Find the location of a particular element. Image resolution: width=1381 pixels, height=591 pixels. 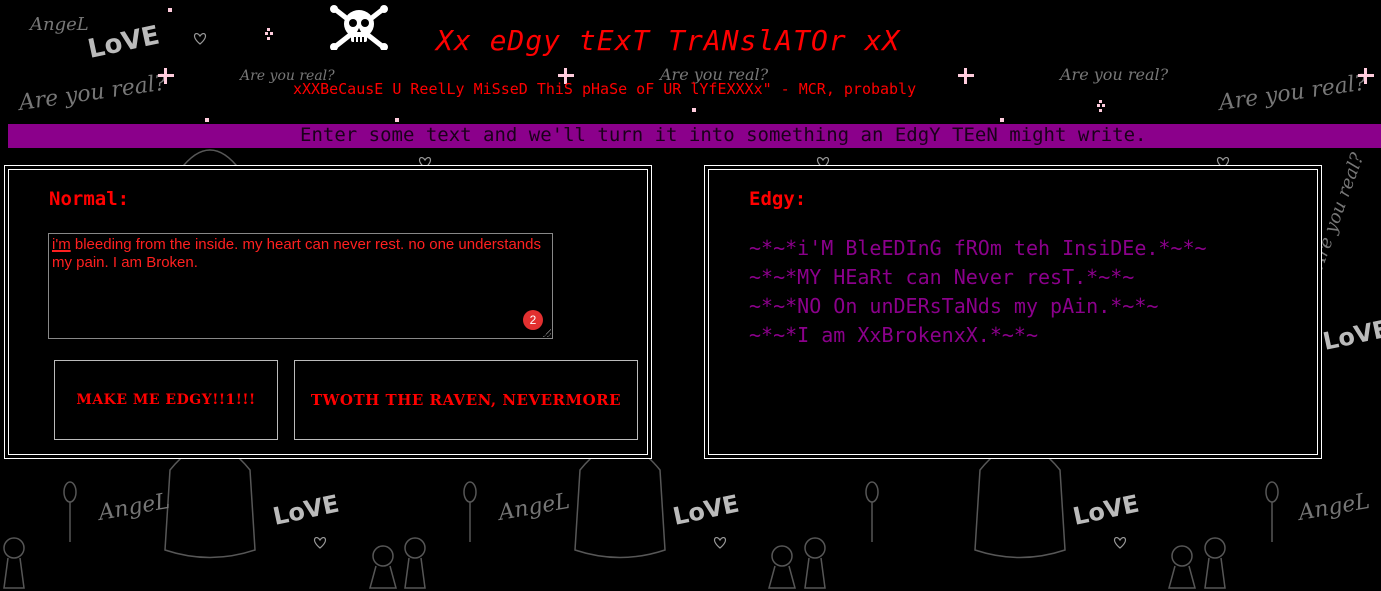

skull-icon is located at coordinates (359, 27).